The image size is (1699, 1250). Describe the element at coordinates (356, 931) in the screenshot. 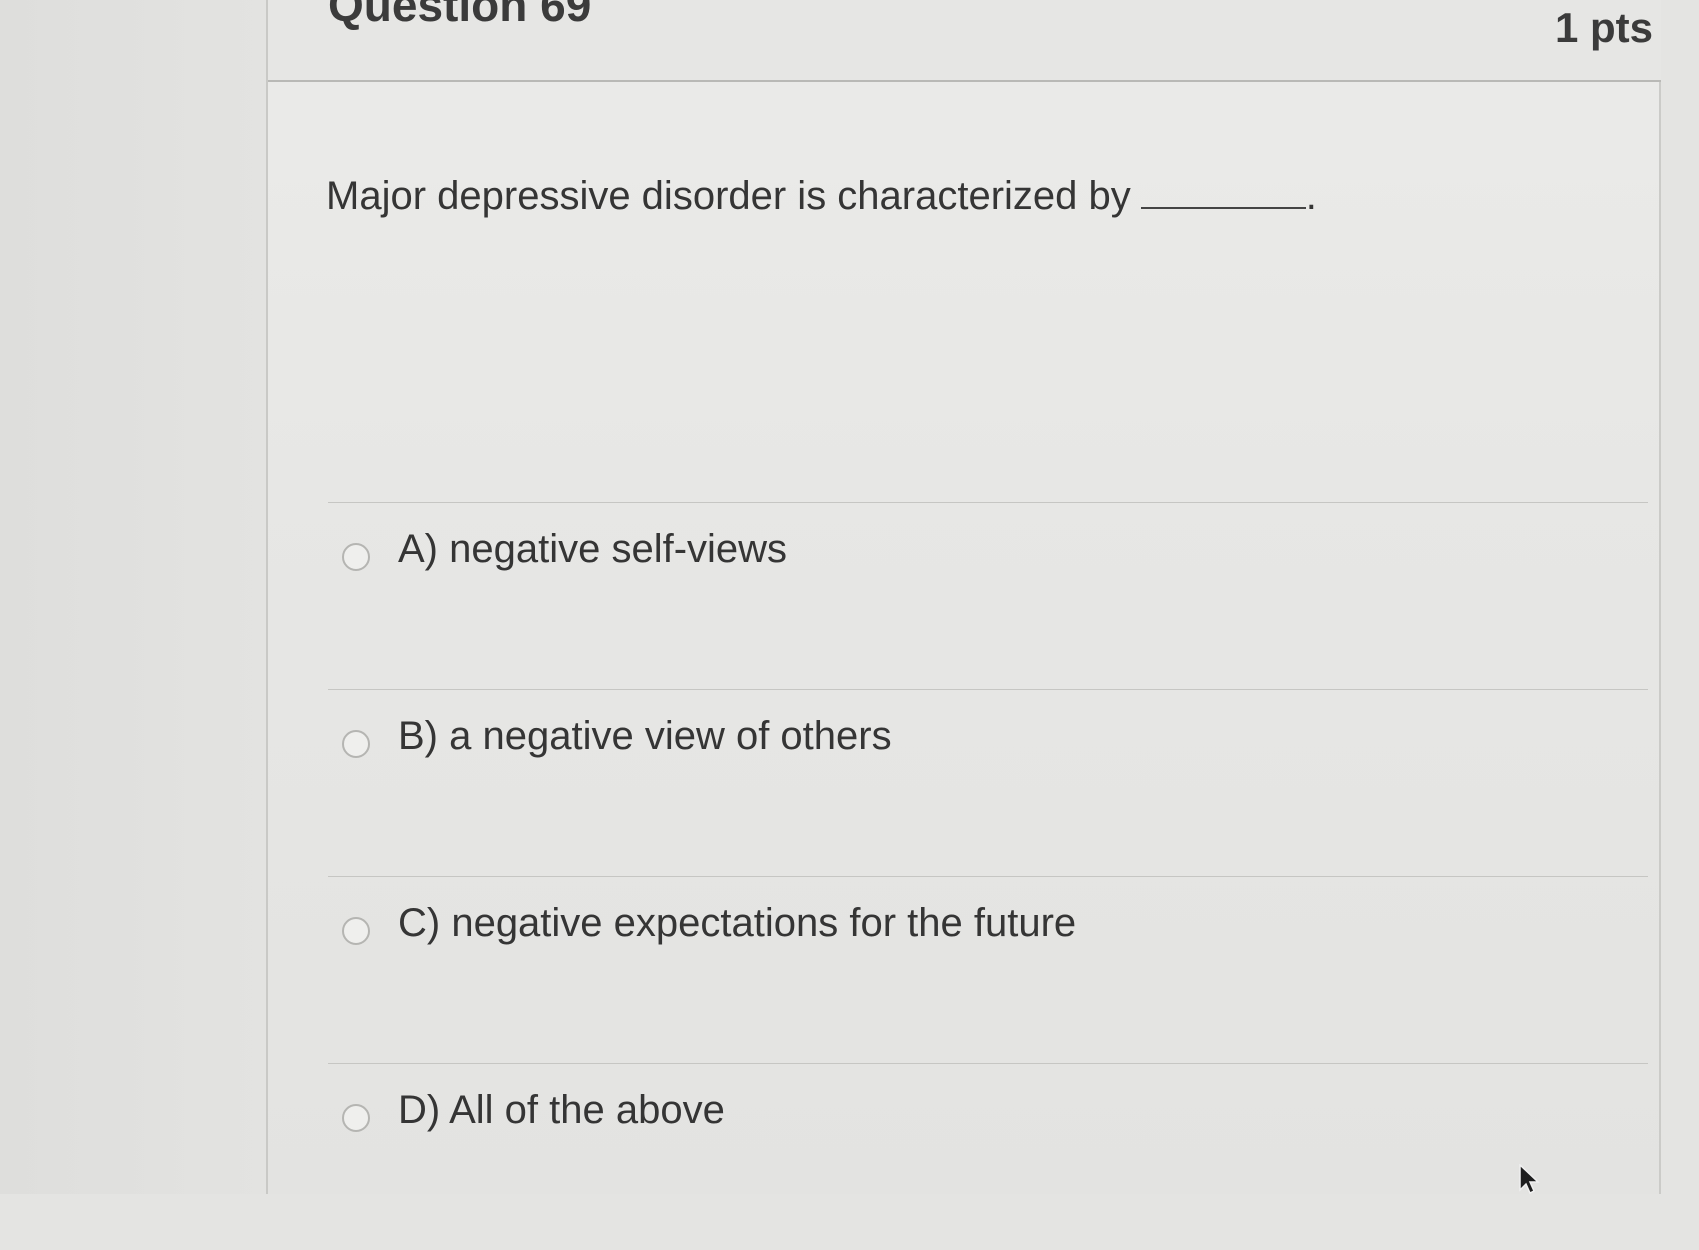

I see `radio-button-c` at that location.